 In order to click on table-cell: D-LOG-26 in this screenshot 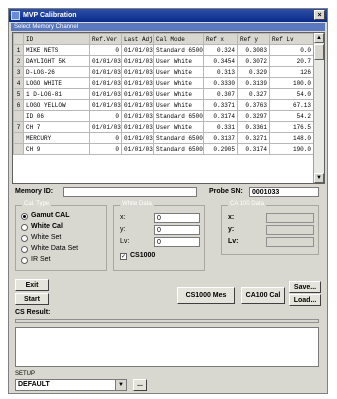, I will do `click(56, 72)`.